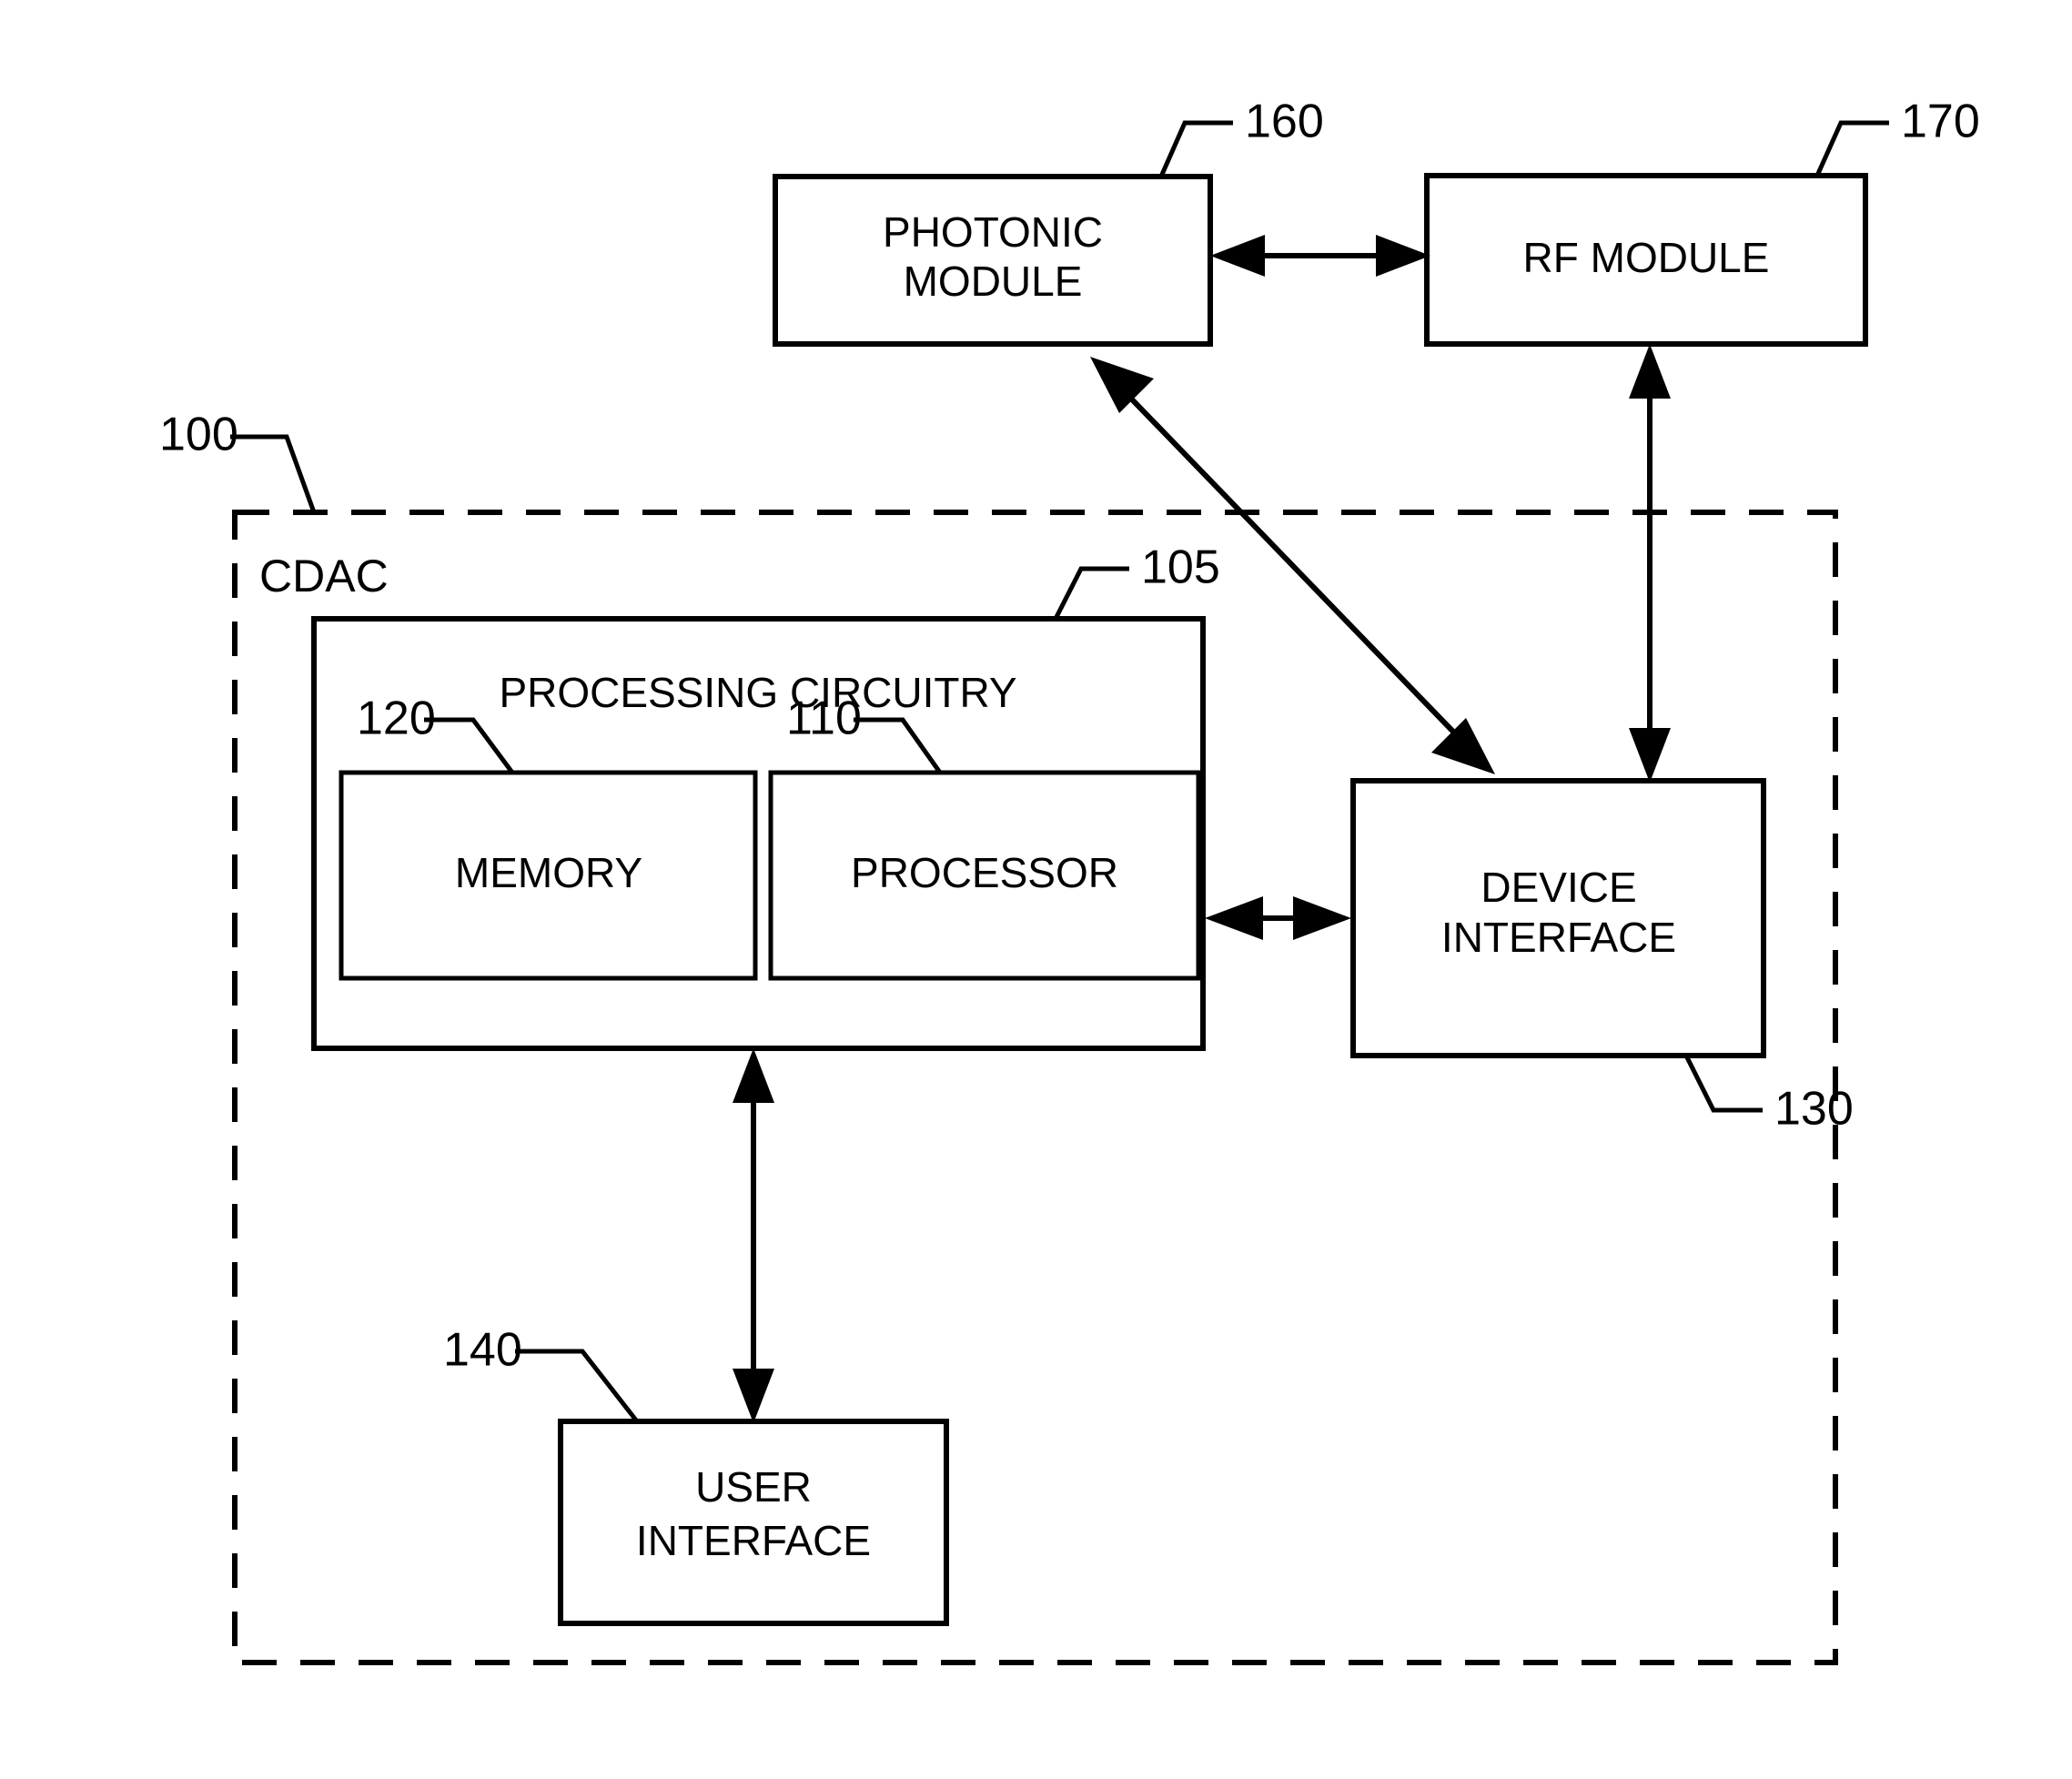  What do you see at coordinates (753, 1235) in the screenshot?
I see `connector-processing-to-user-interface` at bounding box center [753, 1235].